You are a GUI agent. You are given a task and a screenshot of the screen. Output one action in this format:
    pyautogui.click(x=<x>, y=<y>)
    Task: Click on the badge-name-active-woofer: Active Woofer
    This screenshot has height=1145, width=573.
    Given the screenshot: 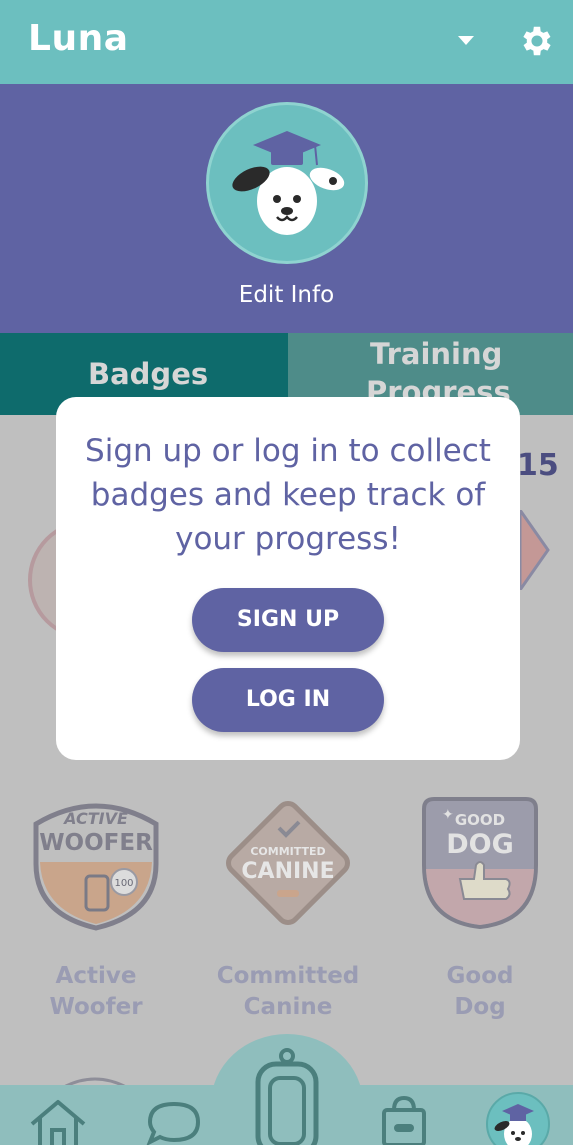 What is the action you would take?
    pyautogui.click(x=96, y=992)
    